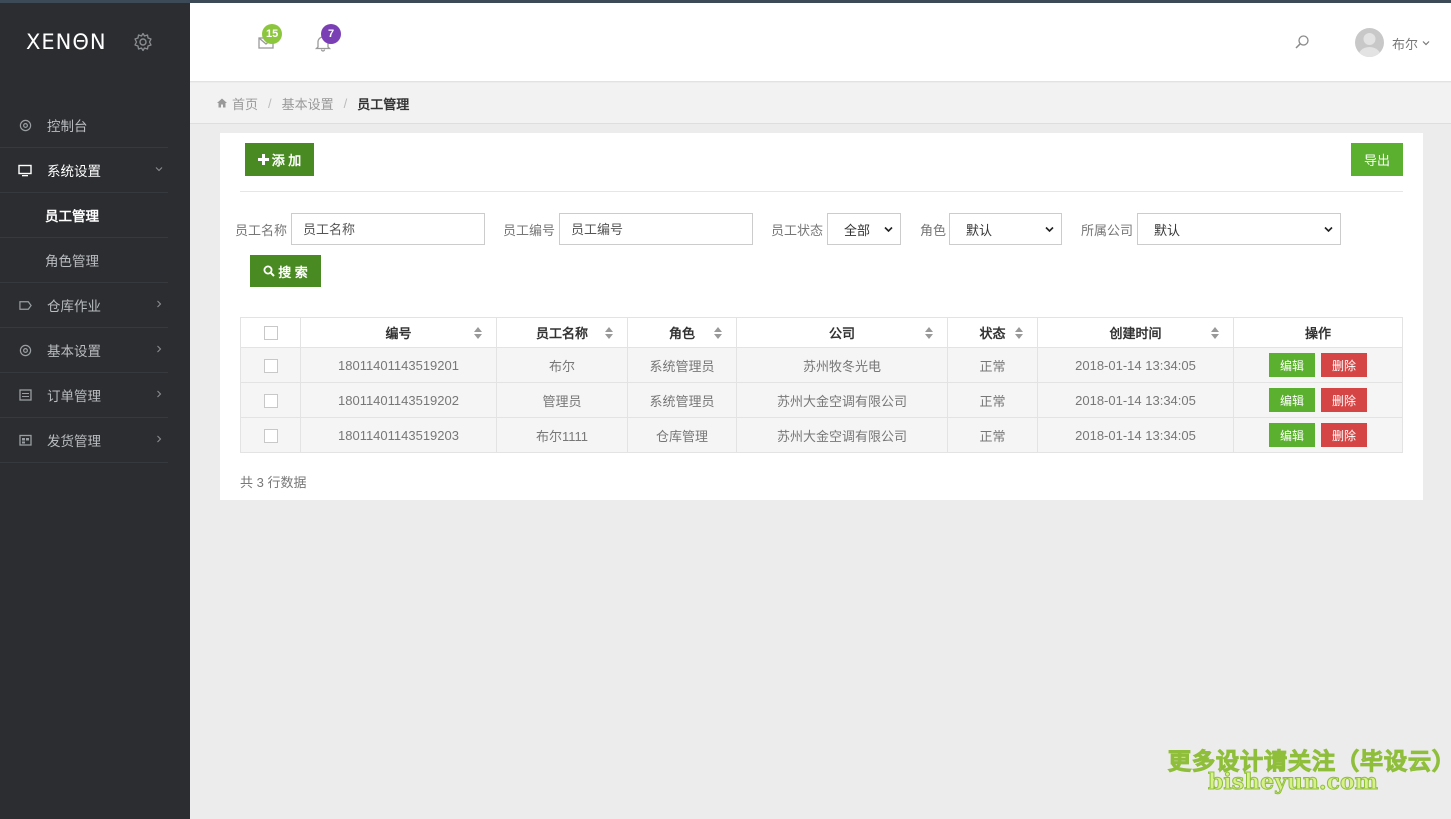  Describe the element at coordinates (398, 435) in the screenshot. I see `cell-code: 18011401143519203` at that location.